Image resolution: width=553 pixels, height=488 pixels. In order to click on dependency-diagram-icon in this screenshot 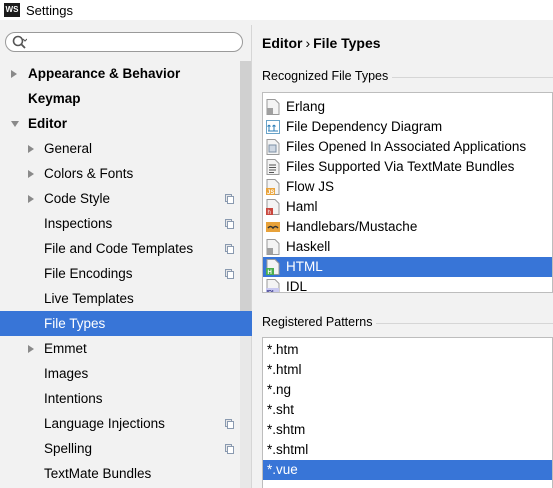, I will do `click(273, 127)`.